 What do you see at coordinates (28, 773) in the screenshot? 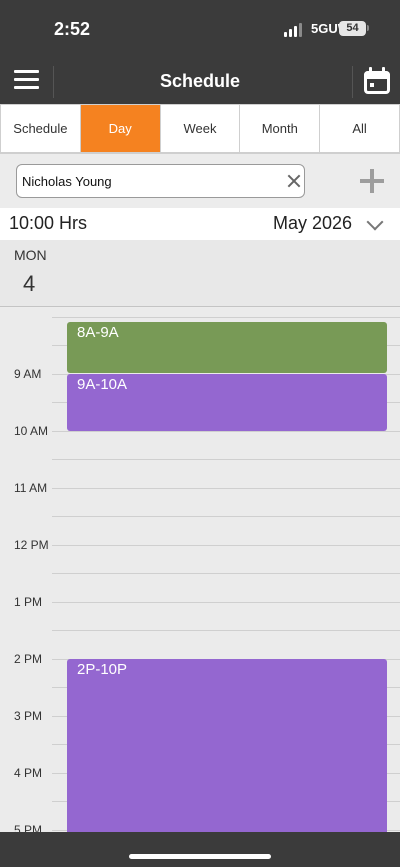
I see `hour-label: 4 PM` at bounding box center [28, 773].